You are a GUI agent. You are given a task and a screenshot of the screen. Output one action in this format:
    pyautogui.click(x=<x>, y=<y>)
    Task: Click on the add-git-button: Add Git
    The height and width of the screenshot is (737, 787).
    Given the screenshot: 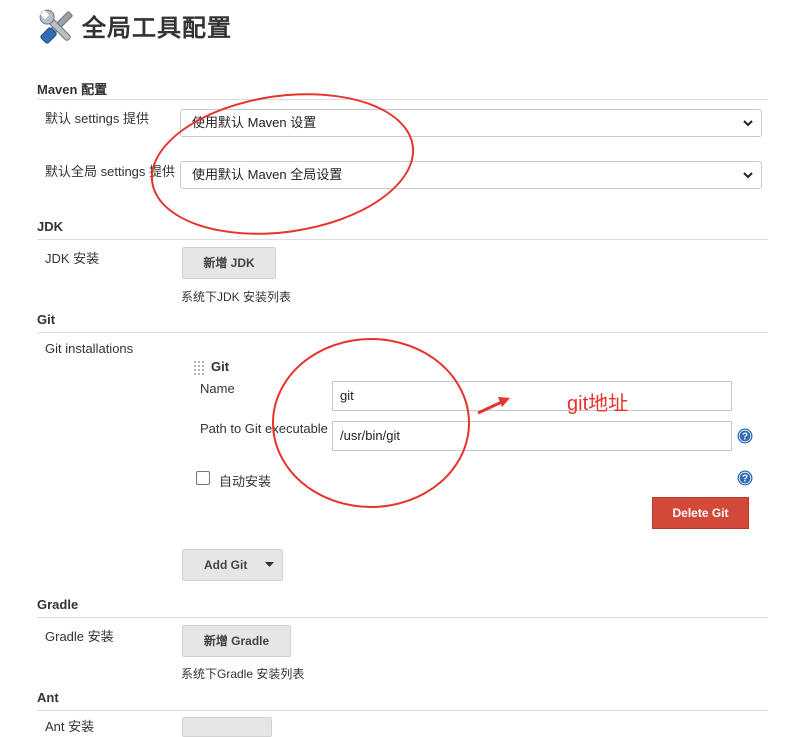 What is the action you would take?
    pyautogui.click(x=232, y=565)
    